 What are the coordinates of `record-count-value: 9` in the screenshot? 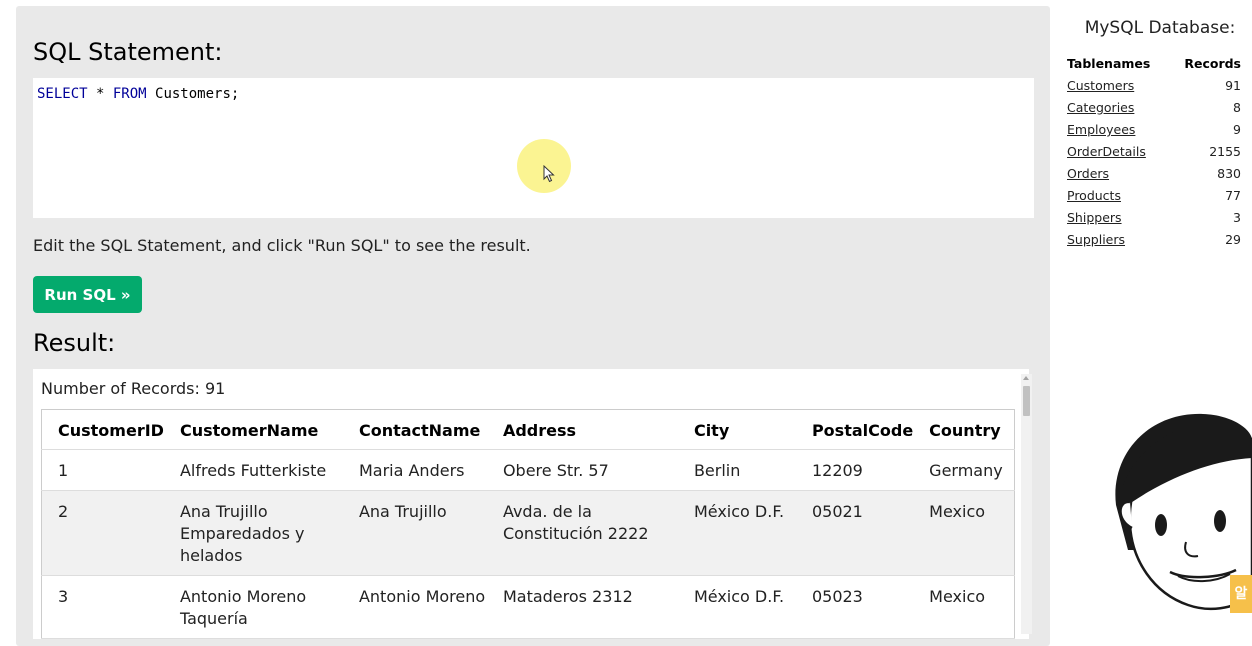 It's located at (1237, 129).